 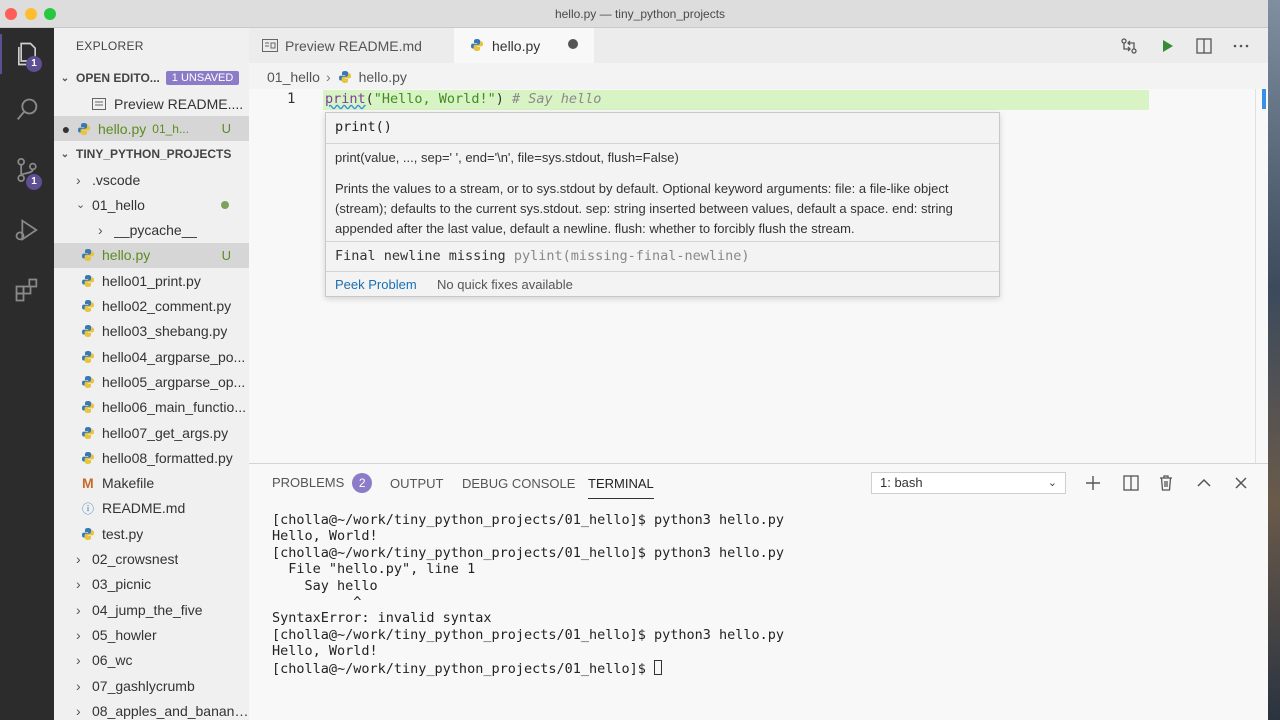 I want to click on tab-hello-py: hello.py, so click(x=524, y=45).